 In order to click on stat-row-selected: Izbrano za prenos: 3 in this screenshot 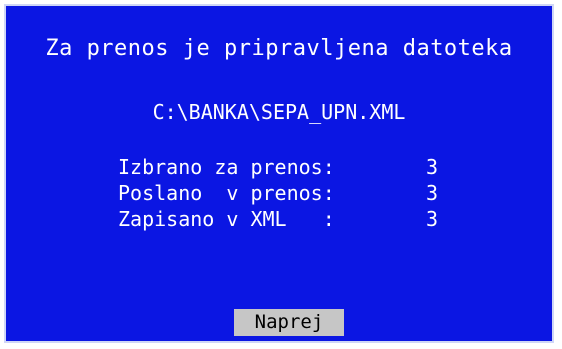, I will do `click(278, 167)`.